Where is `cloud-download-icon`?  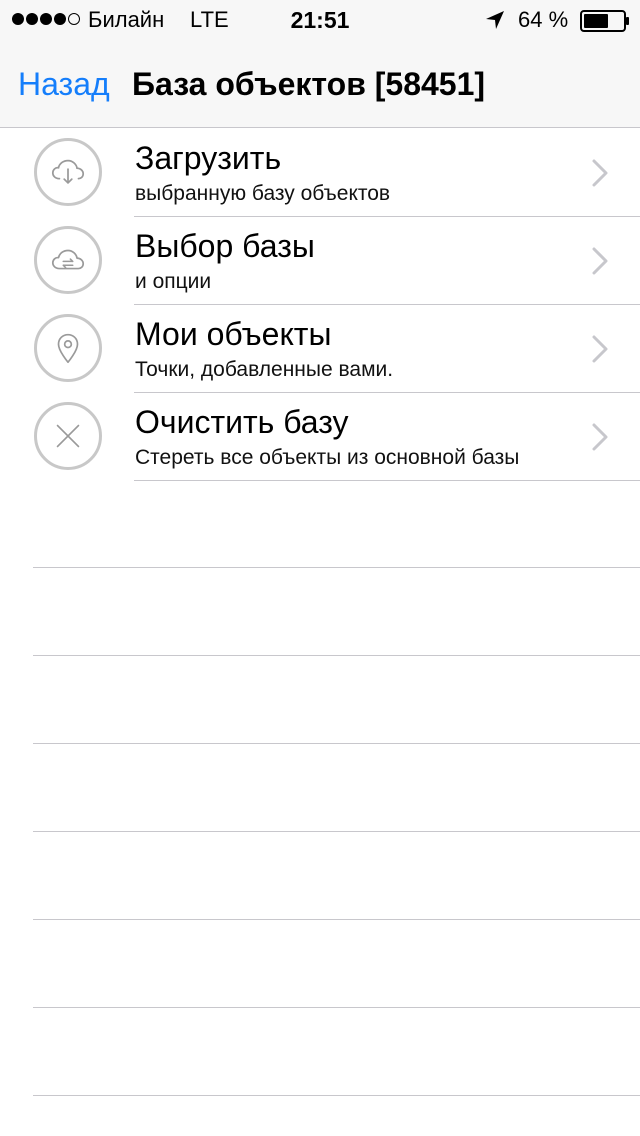 cloud-download-icon is located at coordinates (68, 172).